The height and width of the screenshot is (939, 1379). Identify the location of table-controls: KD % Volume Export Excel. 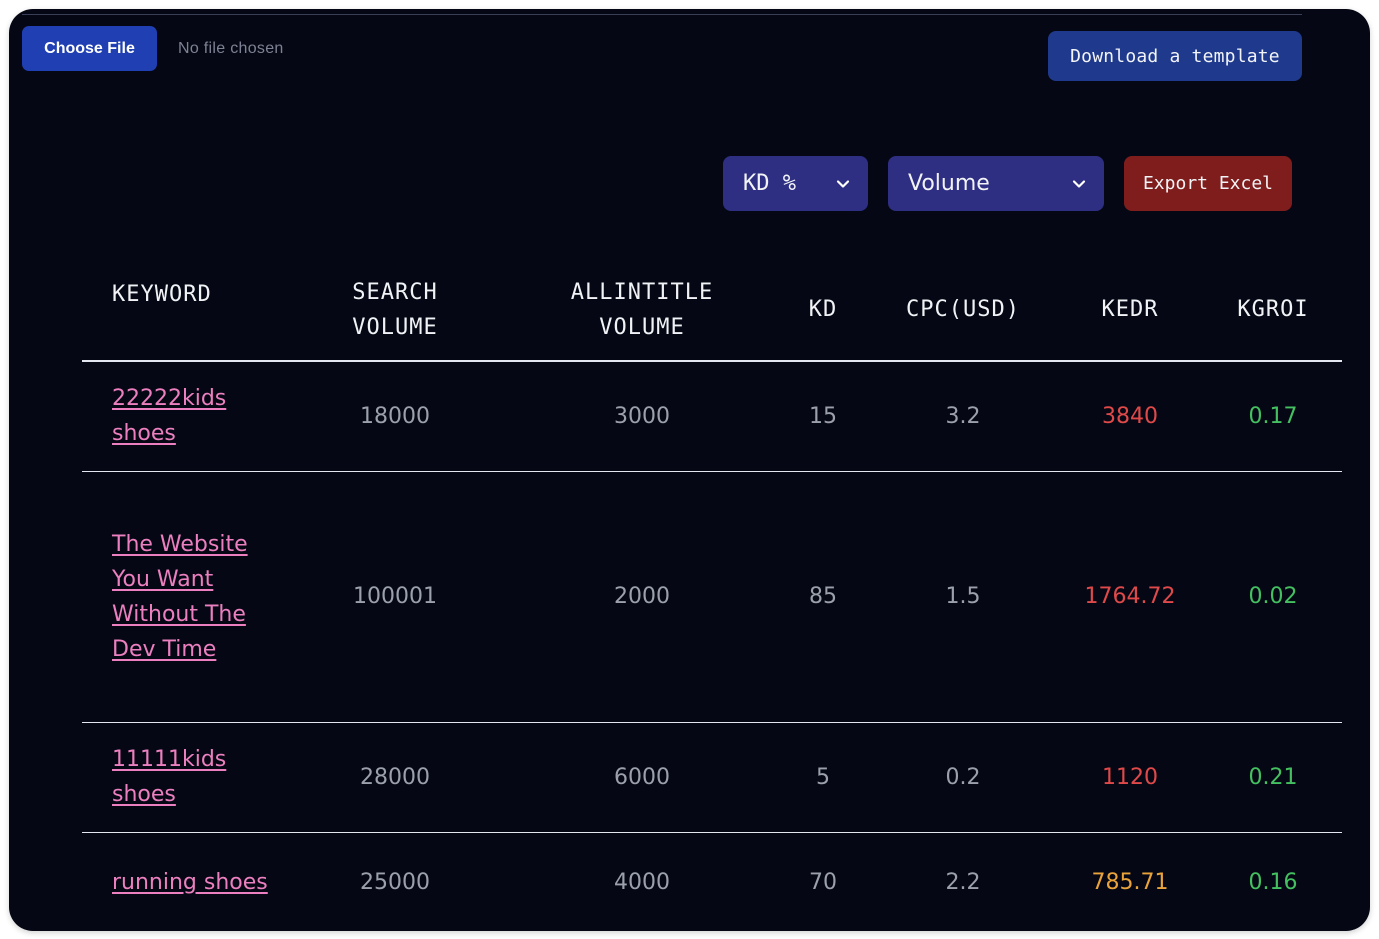
(1007, 183).